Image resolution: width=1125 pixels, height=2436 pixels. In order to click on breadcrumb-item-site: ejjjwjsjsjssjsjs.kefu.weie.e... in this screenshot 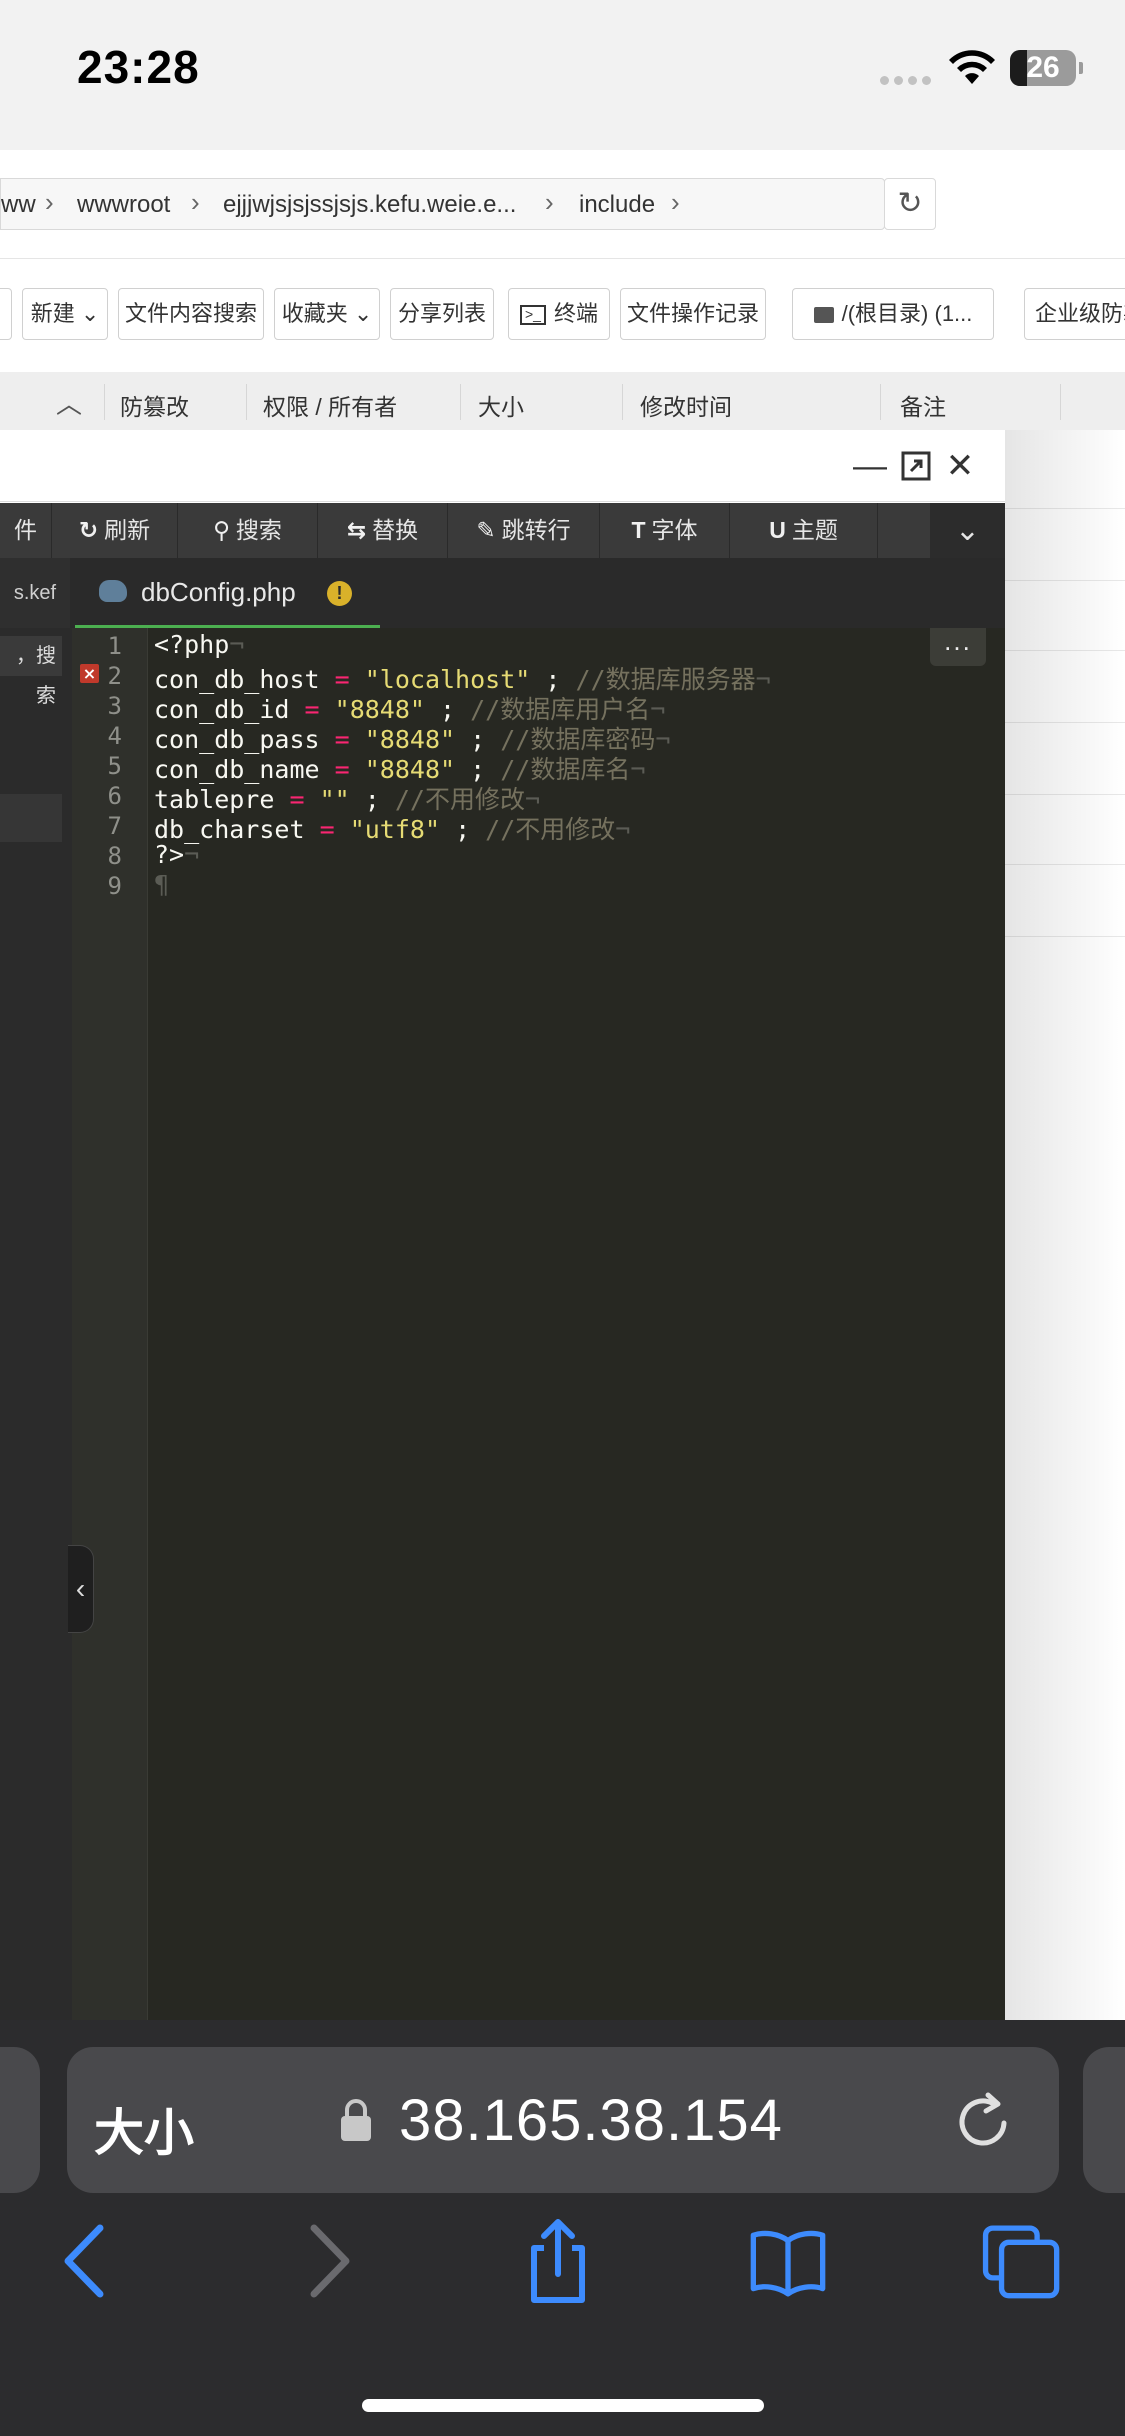, I will do `click(369, 205)`.